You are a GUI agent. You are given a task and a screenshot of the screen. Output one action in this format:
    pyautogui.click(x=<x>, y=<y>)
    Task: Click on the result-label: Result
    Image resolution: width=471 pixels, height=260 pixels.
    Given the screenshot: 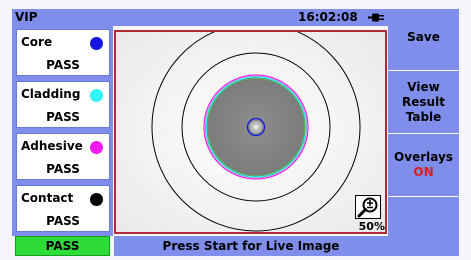 What is the action you would take?
    pyautogui.click(x=423, y=101)
    